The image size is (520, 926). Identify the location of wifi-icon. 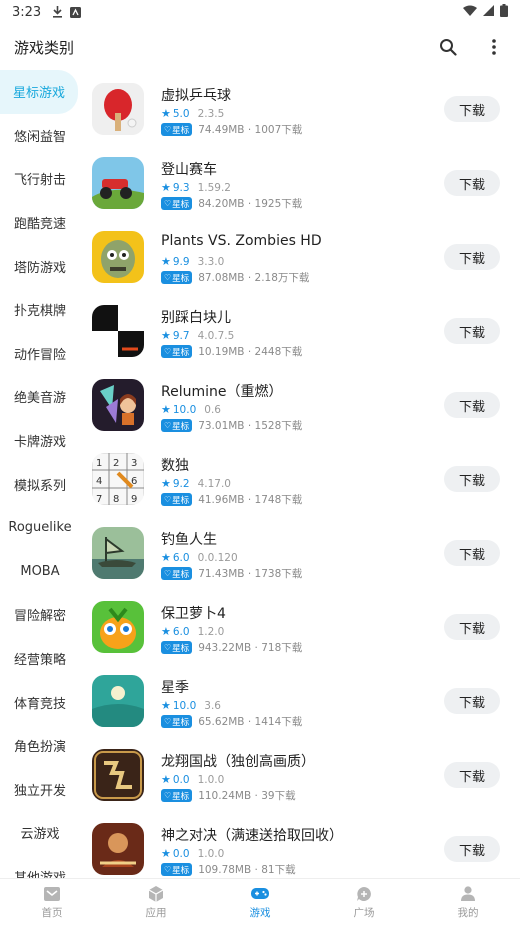
(470, 12).